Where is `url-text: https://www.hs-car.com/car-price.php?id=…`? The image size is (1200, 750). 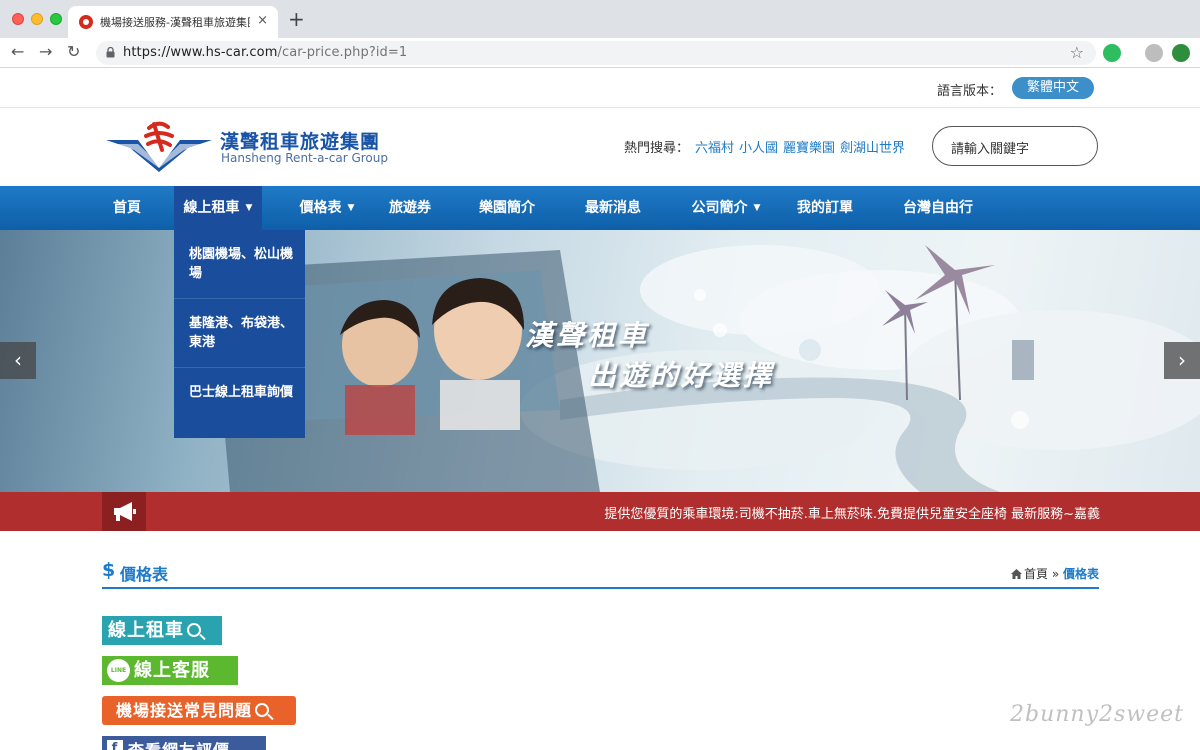
url-text: https://www.hs-car.com/car-price.php?id=… is located at coordinates (265, 52).